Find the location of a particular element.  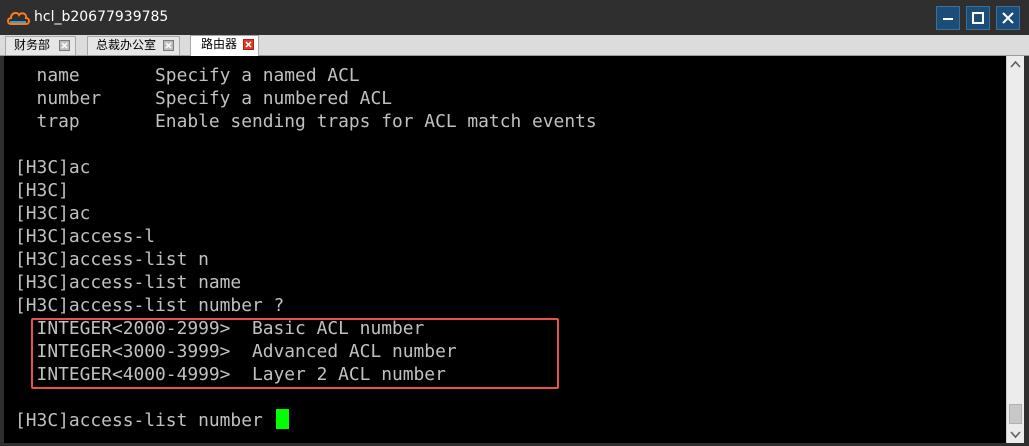

text-cursor is located at coordinates (282, 419).